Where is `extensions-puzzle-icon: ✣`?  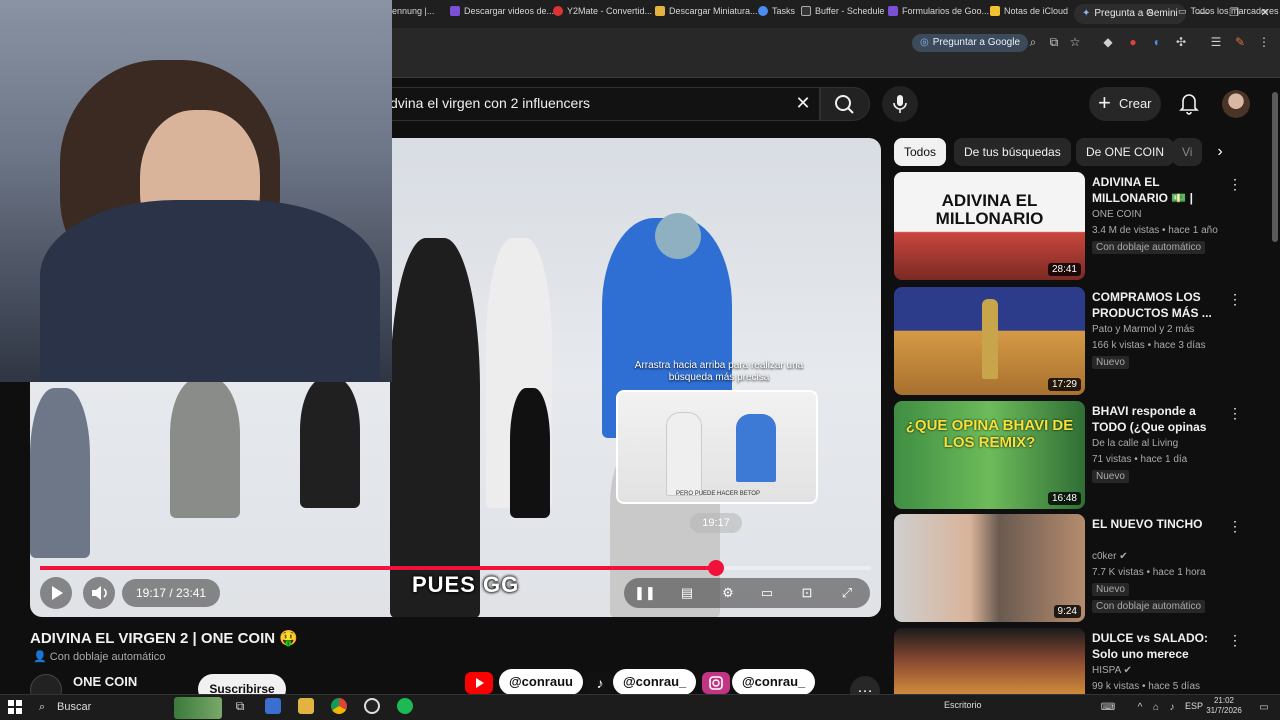
extensions-puzzle-icon: ✣ is located at coordinates (1181, 42).